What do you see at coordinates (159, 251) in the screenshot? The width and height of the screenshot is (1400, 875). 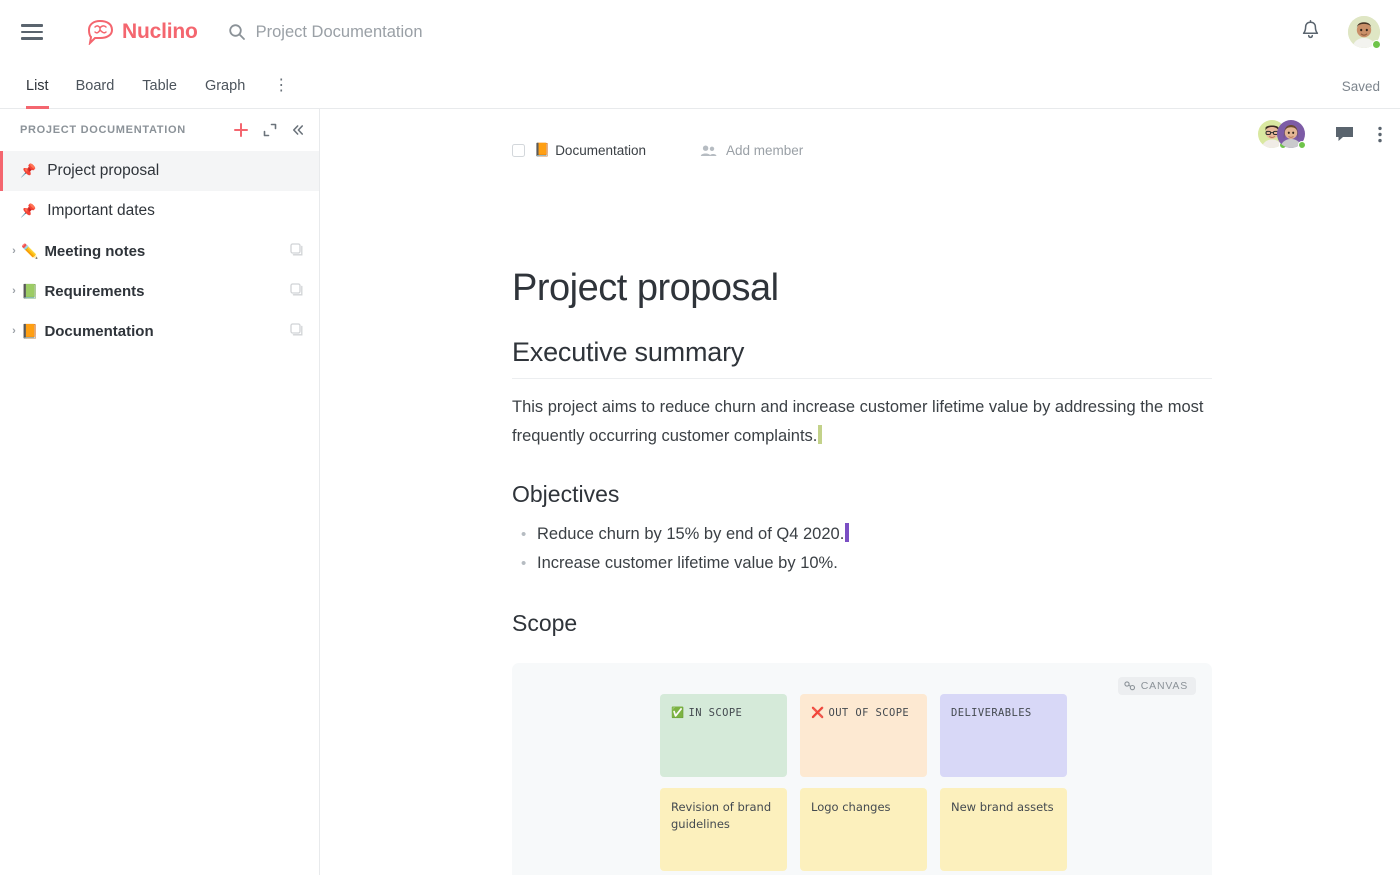 I see `sidebar-item-meeting-notes: › ✏️ Meeting notes` at bounding box center [159, 251].